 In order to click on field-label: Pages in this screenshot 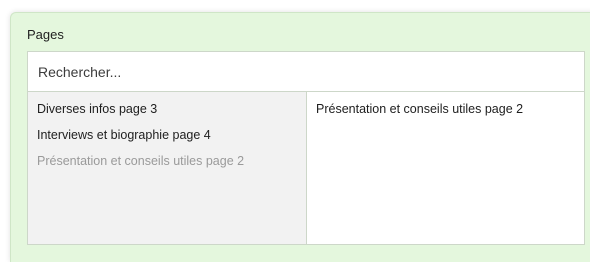, I will do `click(45, 34)`.